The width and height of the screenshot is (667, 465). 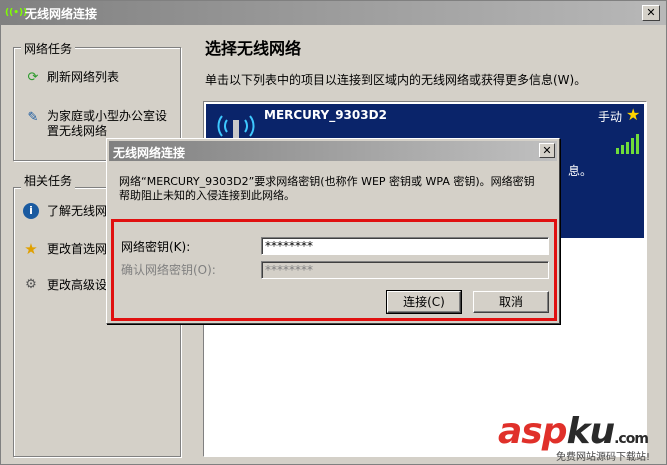 What do you see at coordinates (33, 77) in the screenshot?
I see `refresh-icon: ⟳` at bounding box center [33, 77].